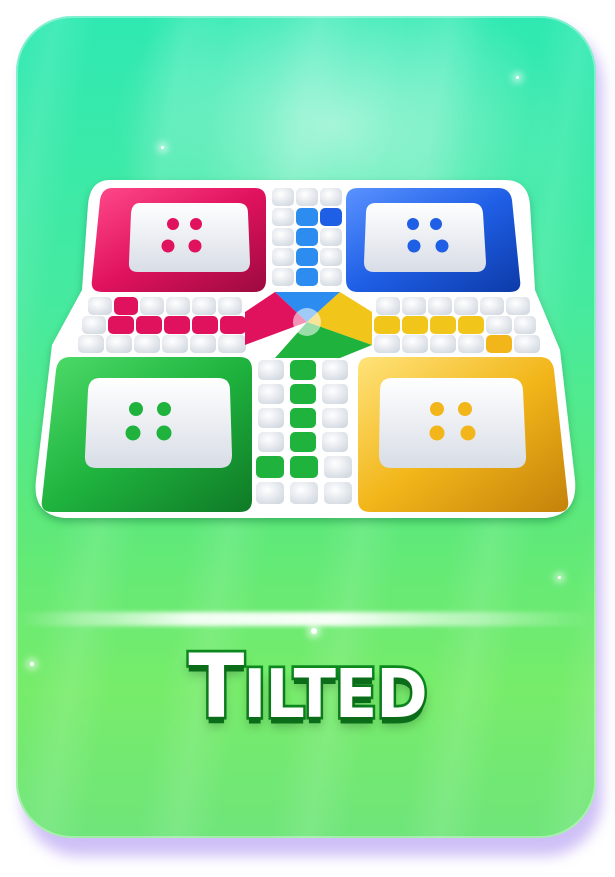  What do you see at coordinates (306, 619) in the screenshot?
I see `glow-divider` at bounding box center [306, 619].